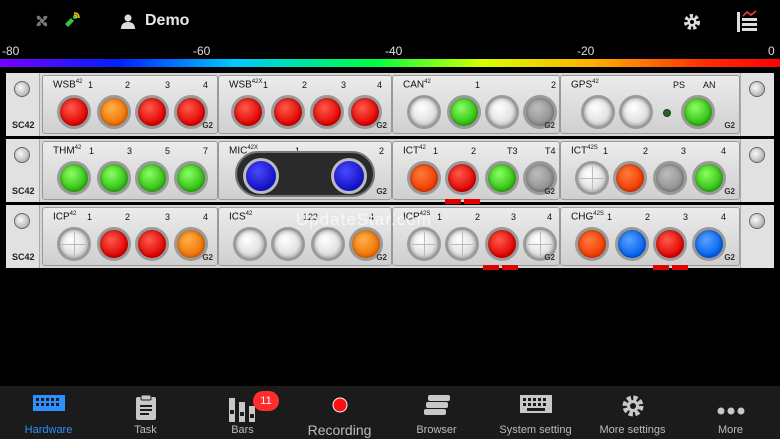 The image size is (780, 439). I want to click on channel-label: PS, so click(679, 85).